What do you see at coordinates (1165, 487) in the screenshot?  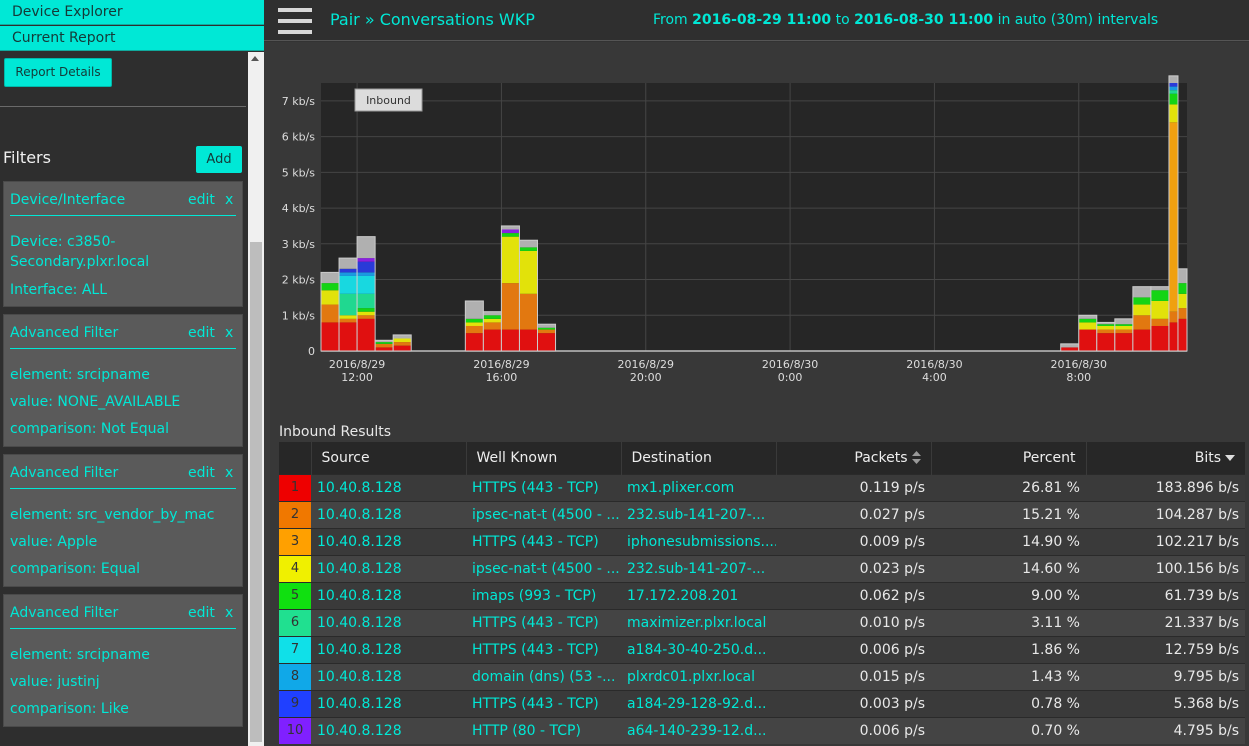 I see `bits-cell: 183.896 b/s` at bounding box center [1165, 487].